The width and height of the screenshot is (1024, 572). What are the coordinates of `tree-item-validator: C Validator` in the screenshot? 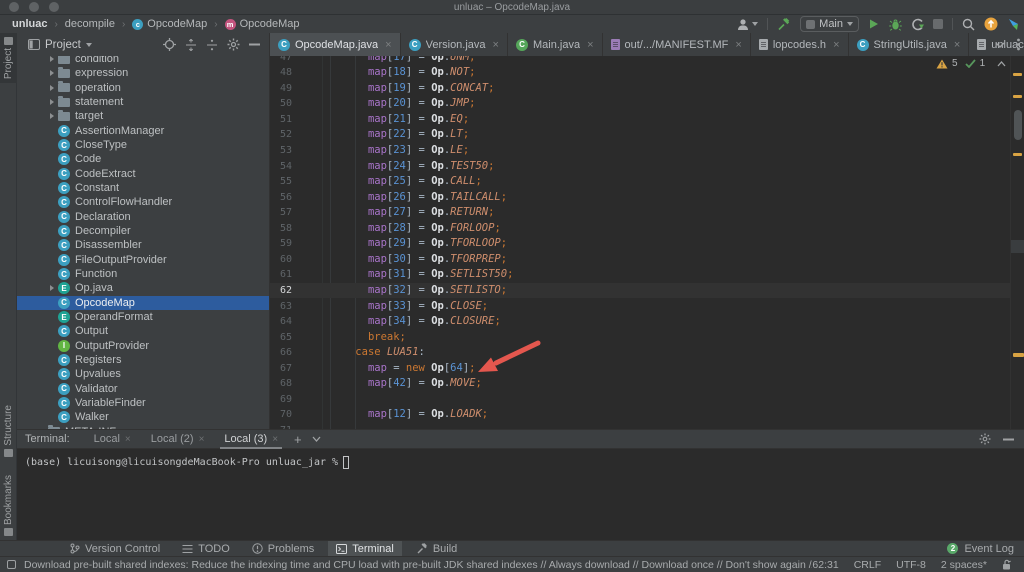 It's located at (143, 389).